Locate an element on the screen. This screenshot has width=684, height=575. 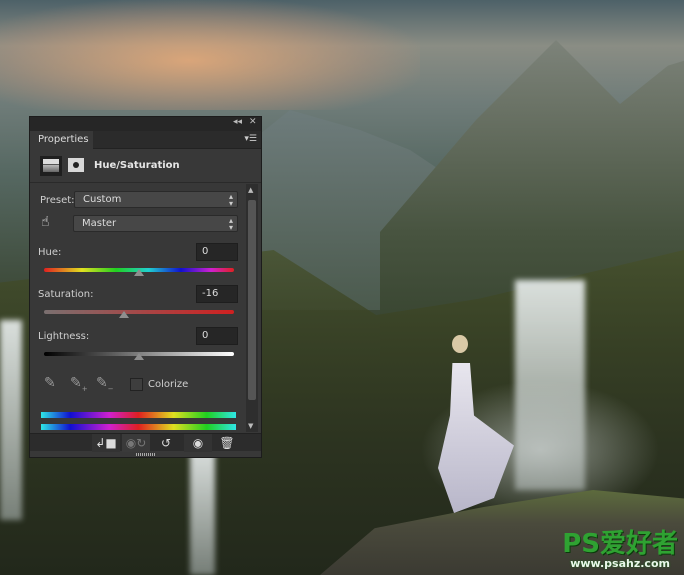
eyedropper-subtract-icon: ✎− is located at coordinates (105, 384).